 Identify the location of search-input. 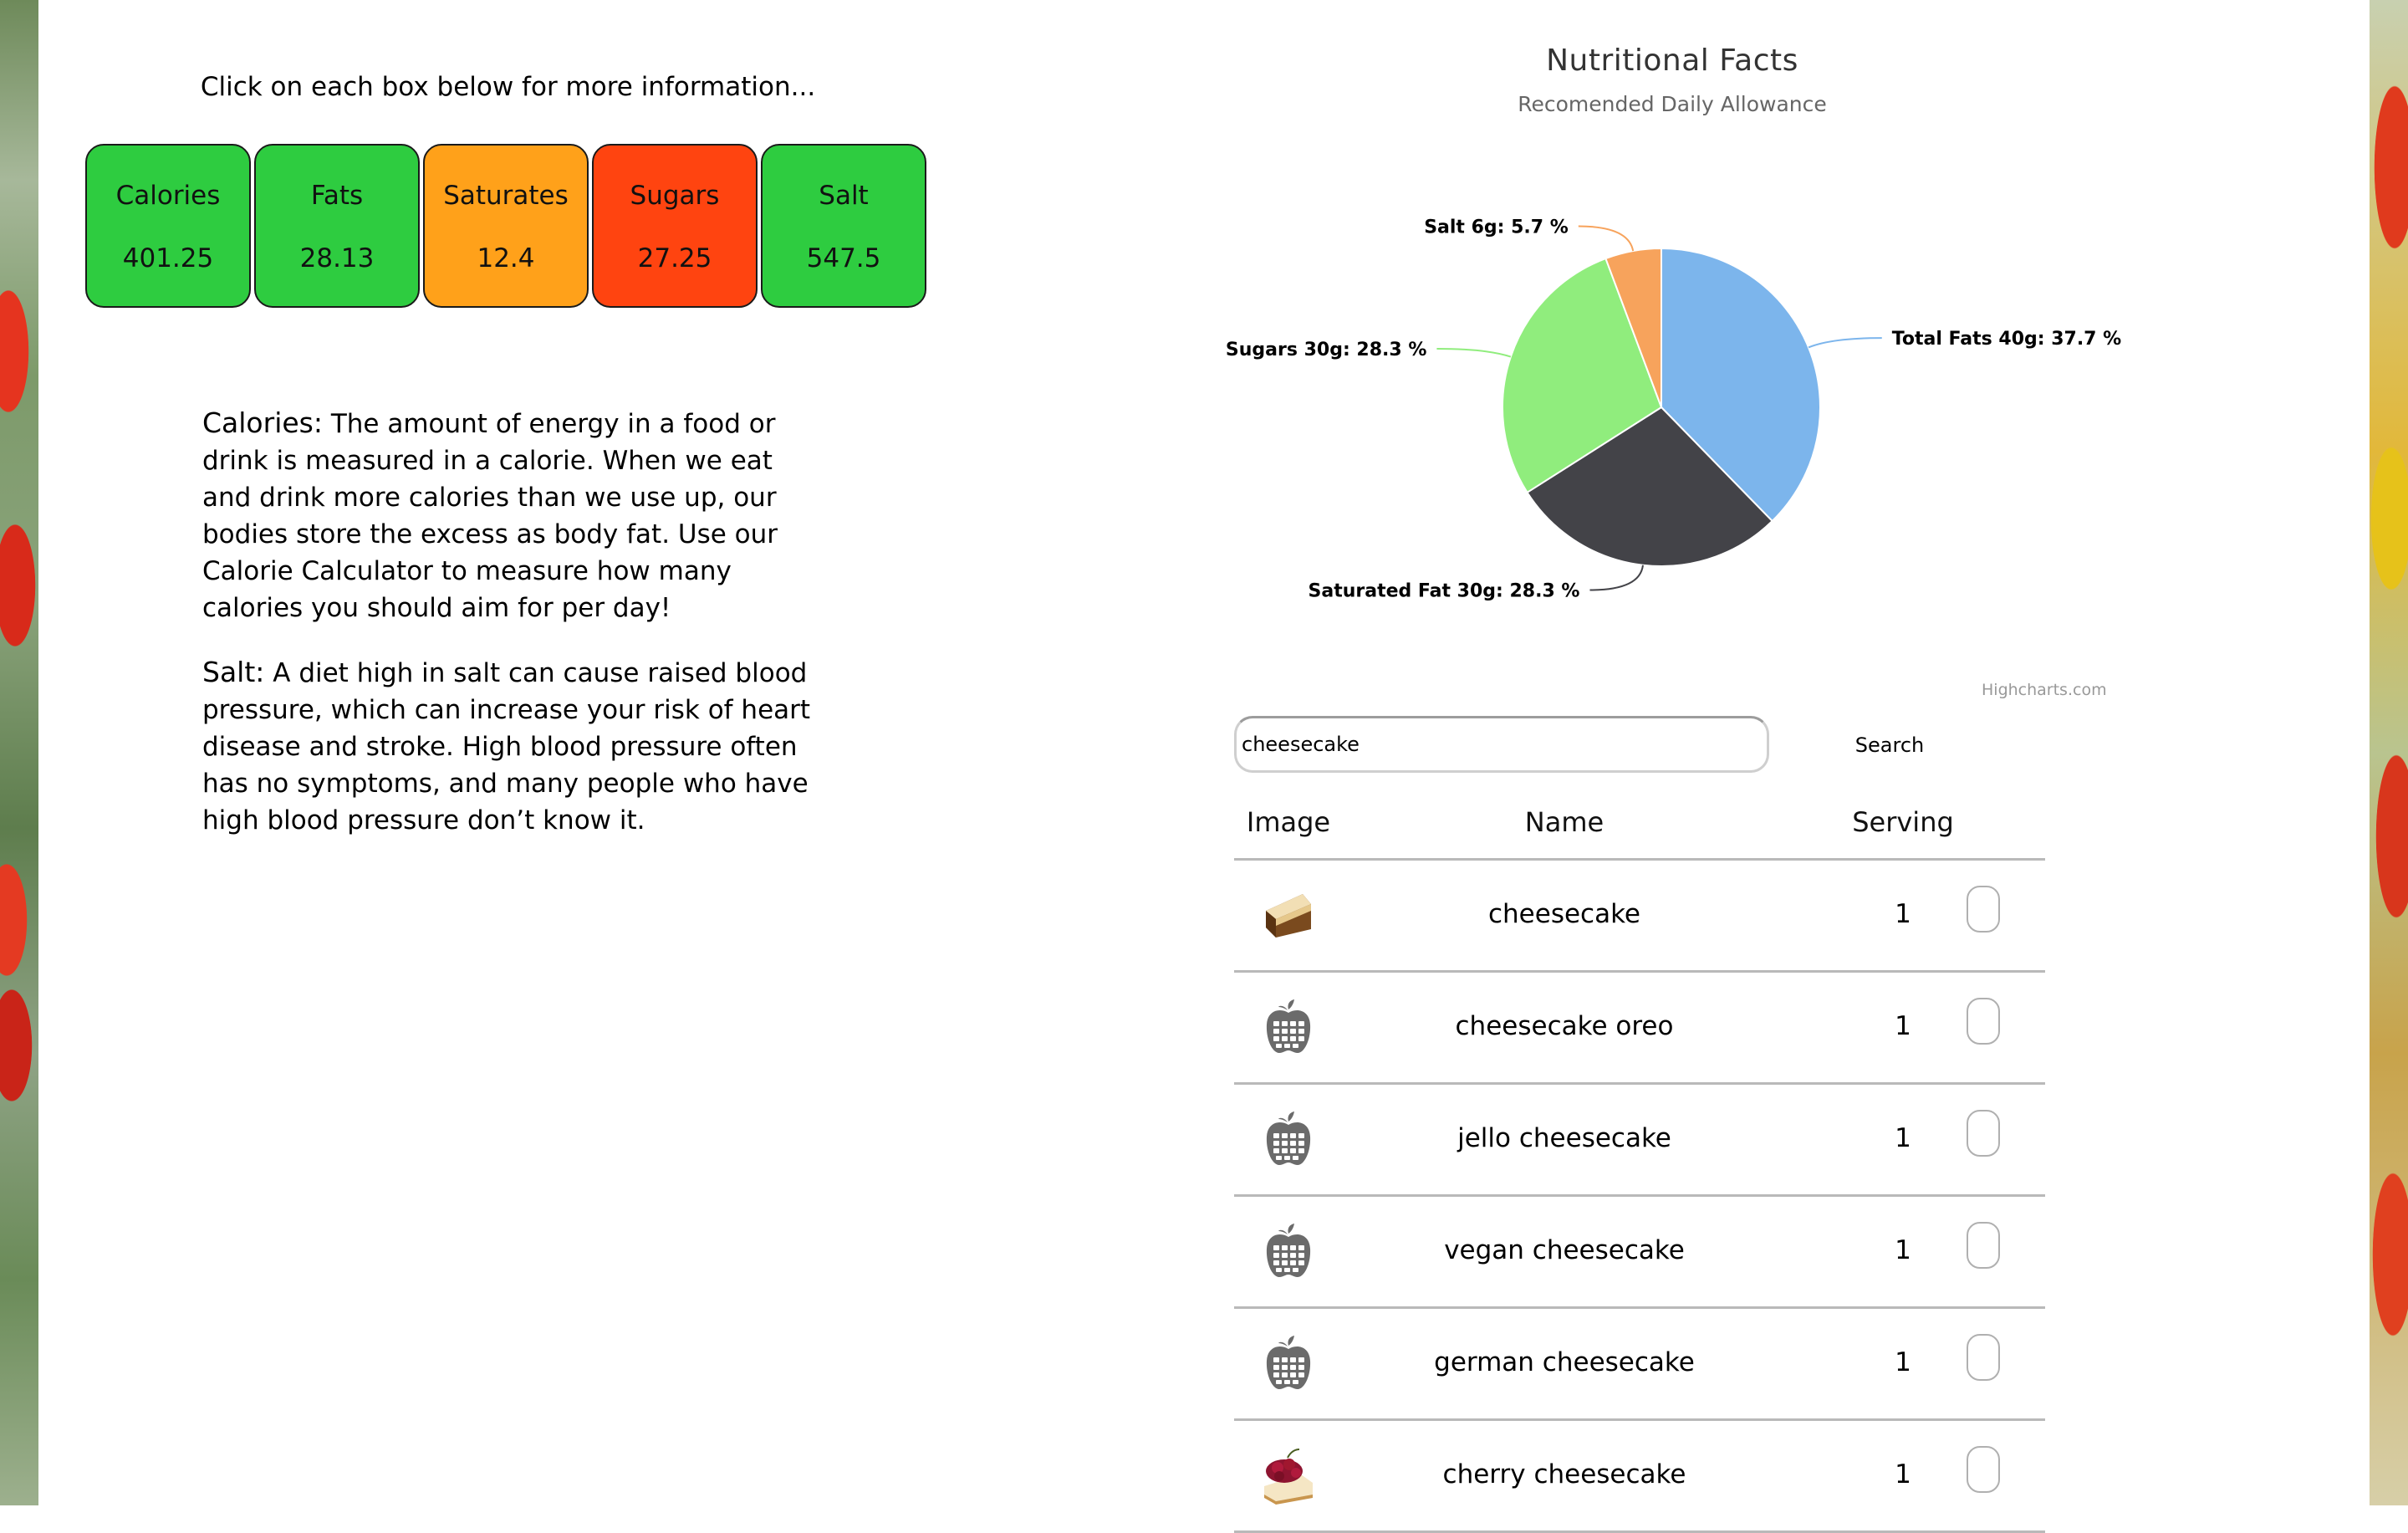
(1501, 744).